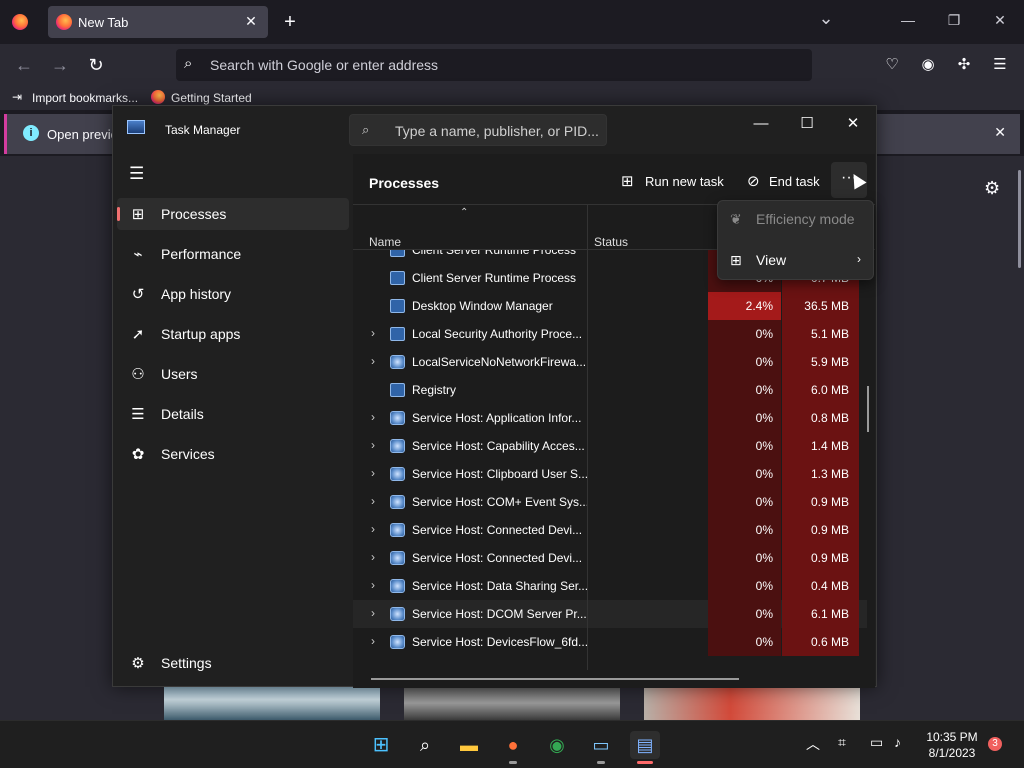 This screenshot has width=1024, height=768. What do you see at coordinates (796, 260) in the screenshot?
I see `menu-item-view: ⊞ View ›` at bounding box center [796, 260].